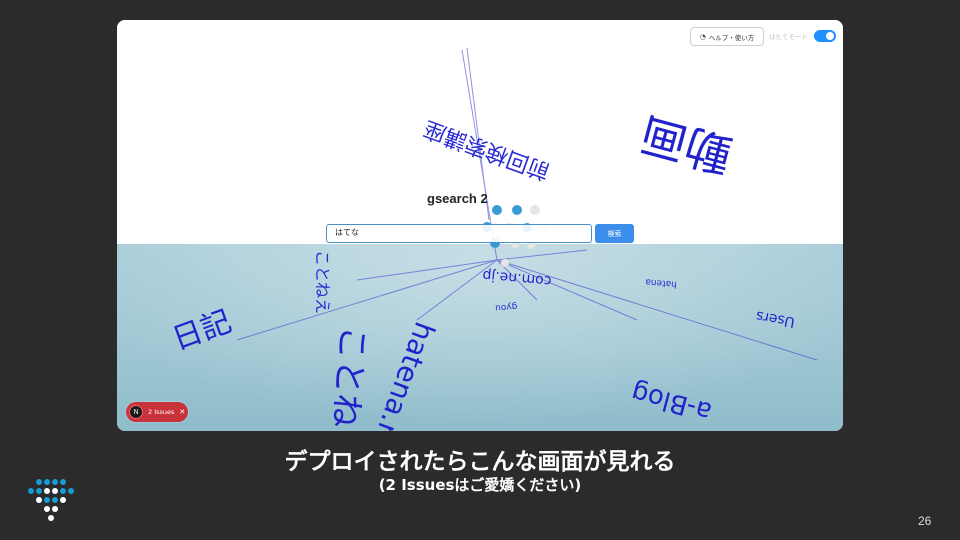  I want to click on devtools-issues-badge: N 2 Issues ✕, so click(157, 412).